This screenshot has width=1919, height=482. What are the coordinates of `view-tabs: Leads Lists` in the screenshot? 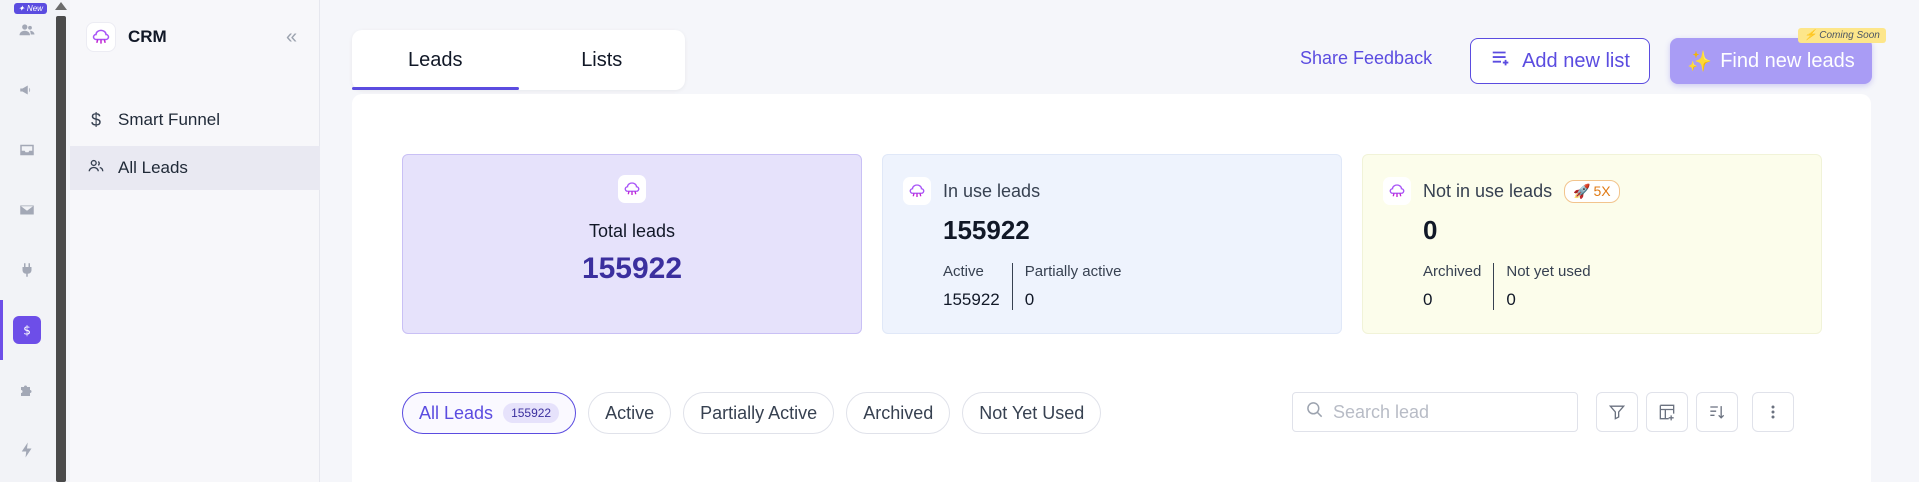 It's located at (518, 60).